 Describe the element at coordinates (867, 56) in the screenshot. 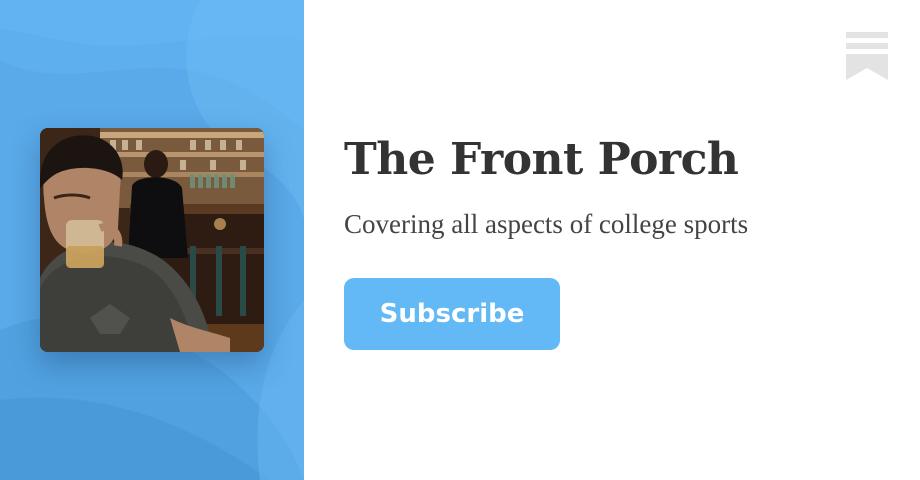

I see `bookmark-icon` at that location.